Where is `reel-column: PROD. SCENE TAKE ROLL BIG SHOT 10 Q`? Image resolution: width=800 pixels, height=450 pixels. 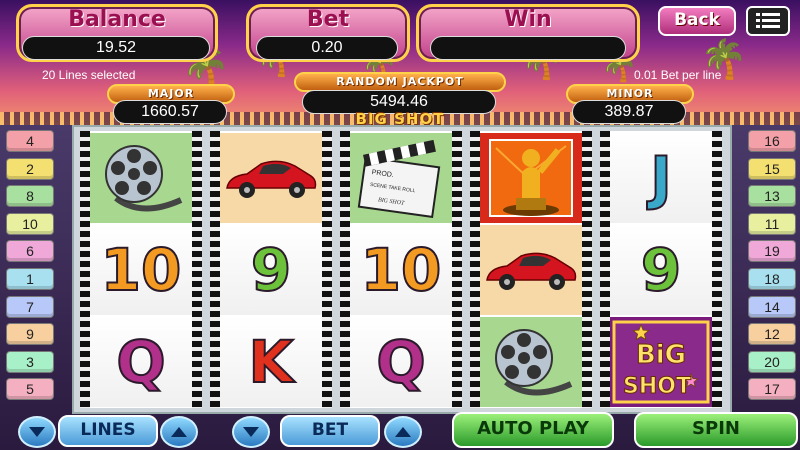
reel-column: PROD. SCENE TAKE ROLL BIG SHOT 10 Q is located at coordinates (401, 269).